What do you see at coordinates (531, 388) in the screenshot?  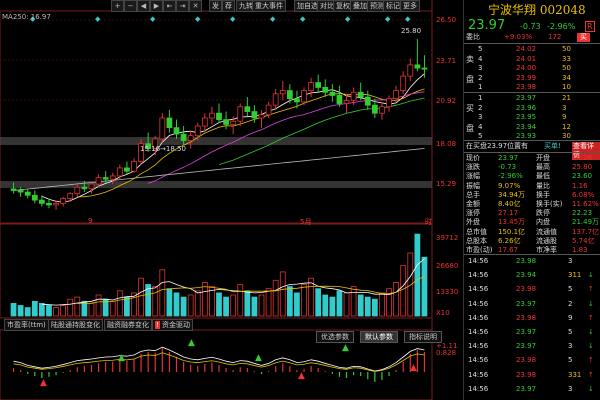 I see `tick-row: 14:56 23.97 3 ↓` at bounding box center [531, 388].